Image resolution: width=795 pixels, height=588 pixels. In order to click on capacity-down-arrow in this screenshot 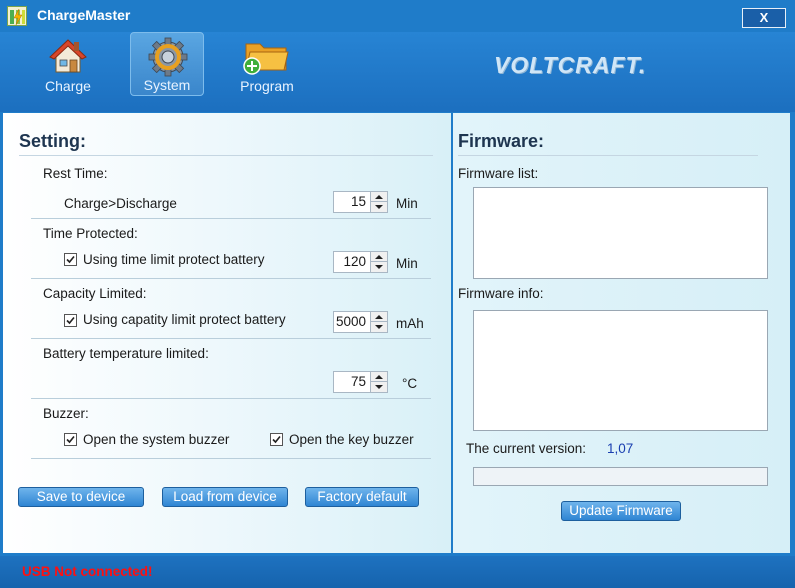, I will do `click(379, 327)`.